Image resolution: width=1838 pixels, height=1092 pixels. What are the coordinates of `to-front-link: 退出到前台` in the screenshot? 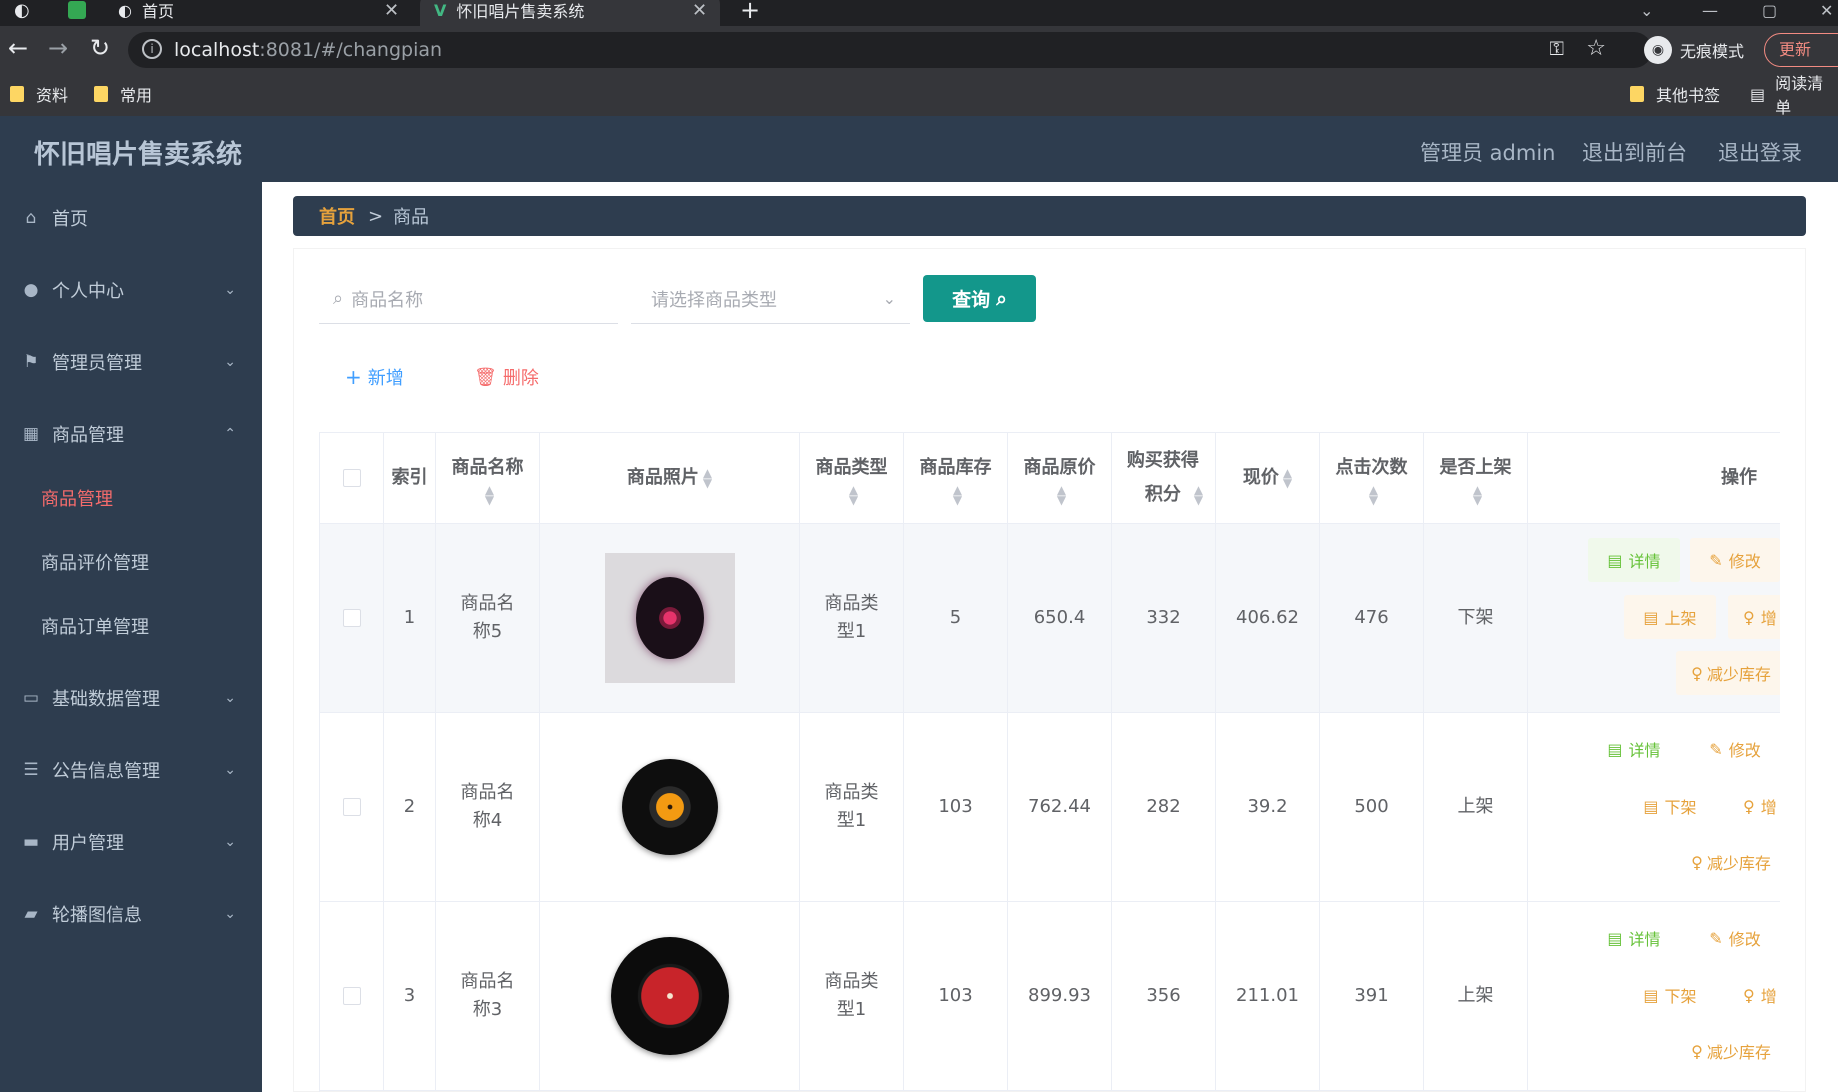 It's located at (1634, 152).